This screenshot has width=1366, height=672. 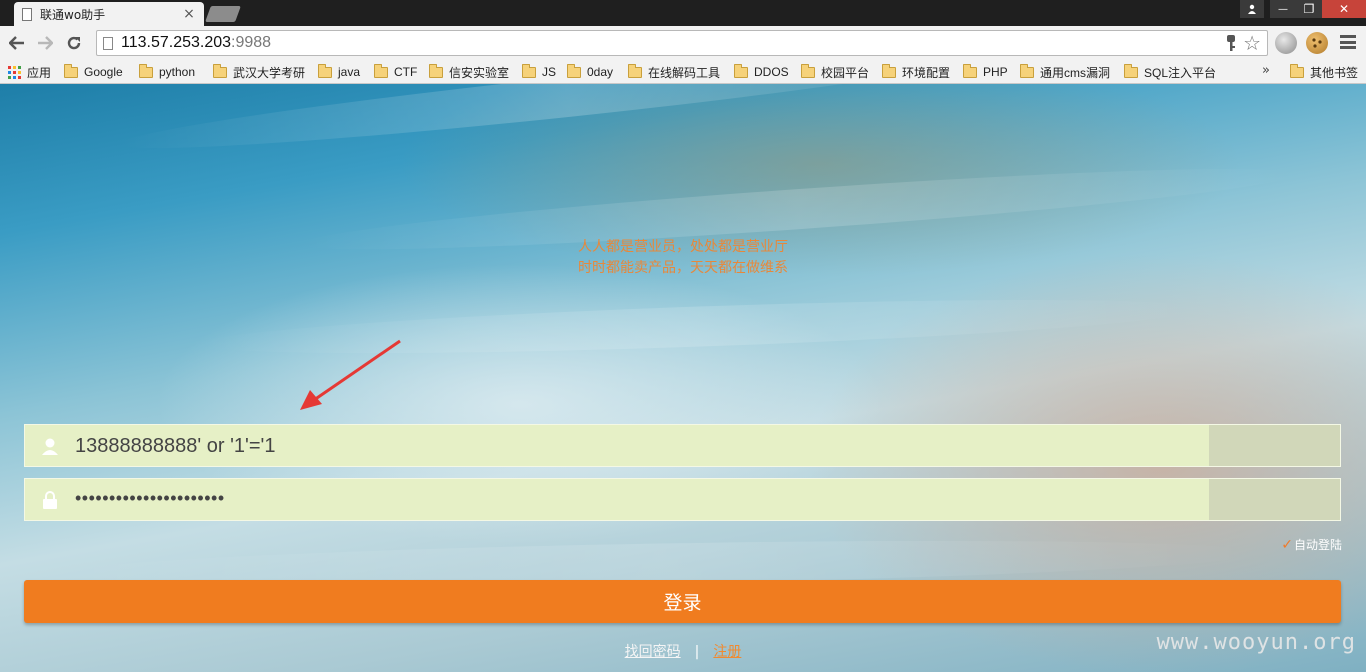 I want to click on bookmark-label: 校园平台, so click(x=845, y=72).